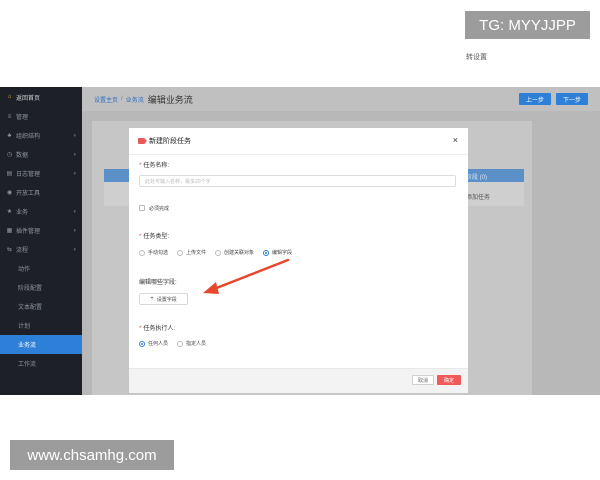  I want to click on arrow-shaft, so click(251, 274).